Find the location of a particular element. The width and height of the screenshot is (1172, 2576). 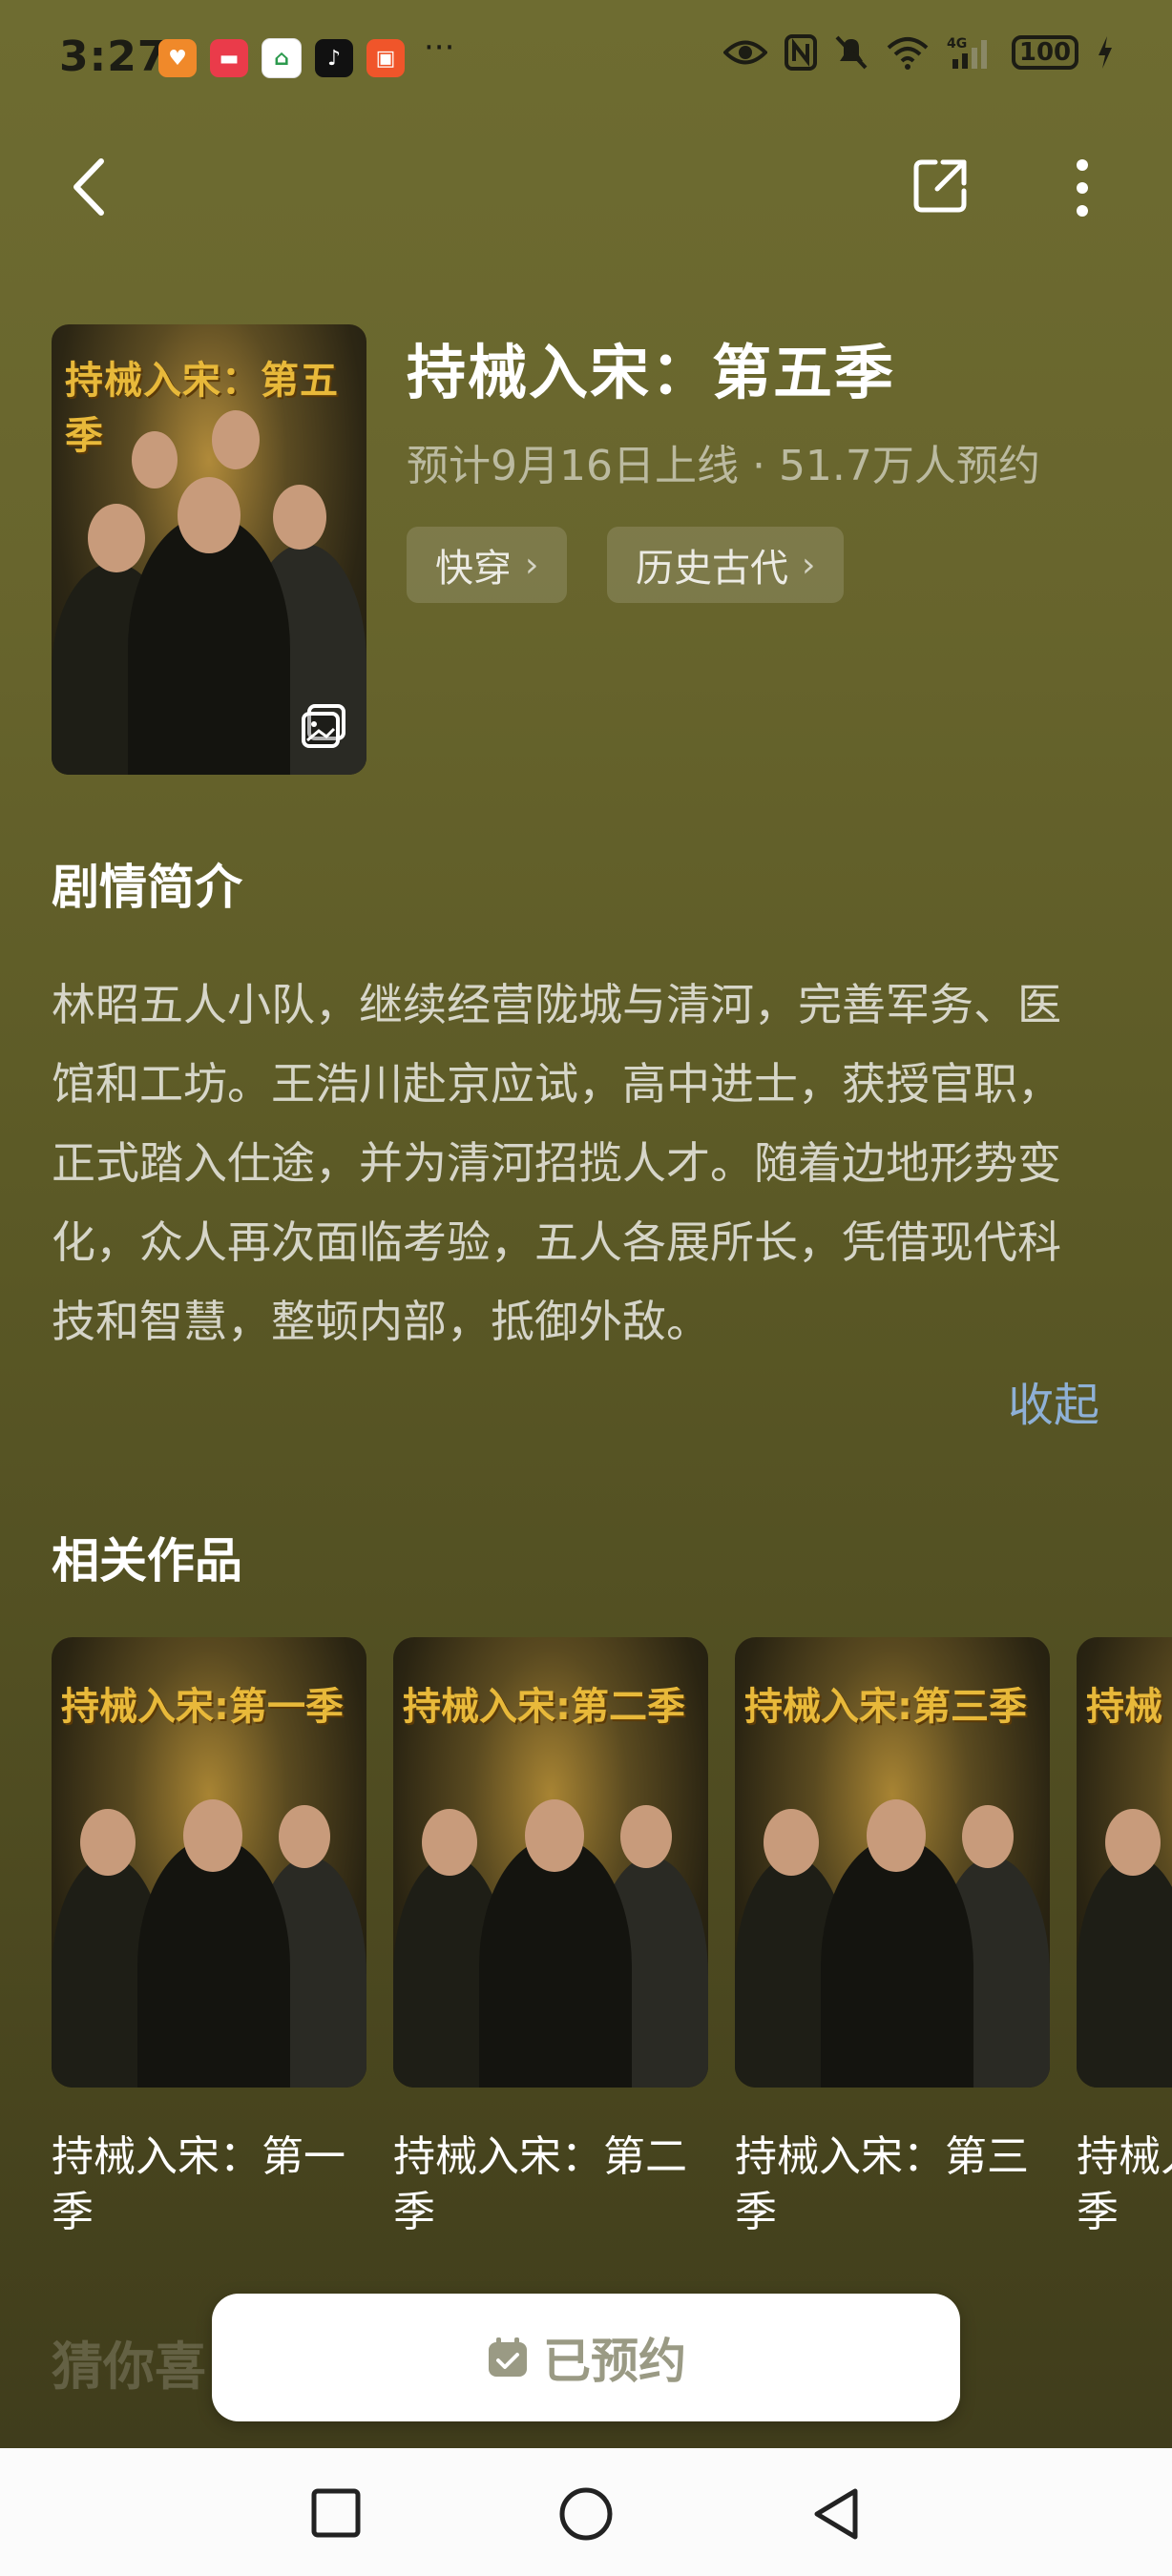

circle-icon is located at coordinates (586, 2514).